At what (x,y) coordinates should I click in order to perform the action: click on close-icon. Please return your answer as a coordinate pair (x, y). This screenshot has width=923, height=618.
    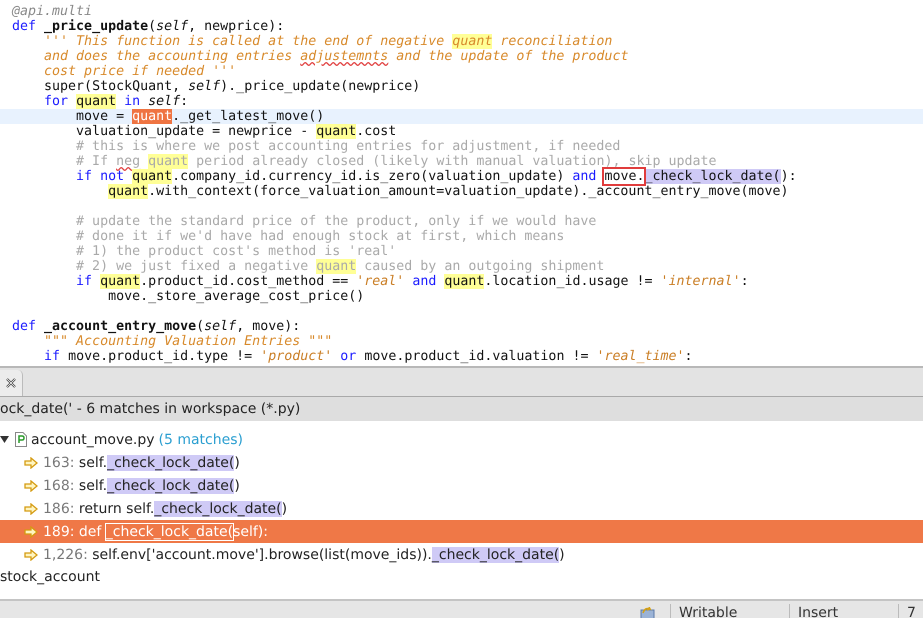
    Looking at the image, I should click on (11, 383).